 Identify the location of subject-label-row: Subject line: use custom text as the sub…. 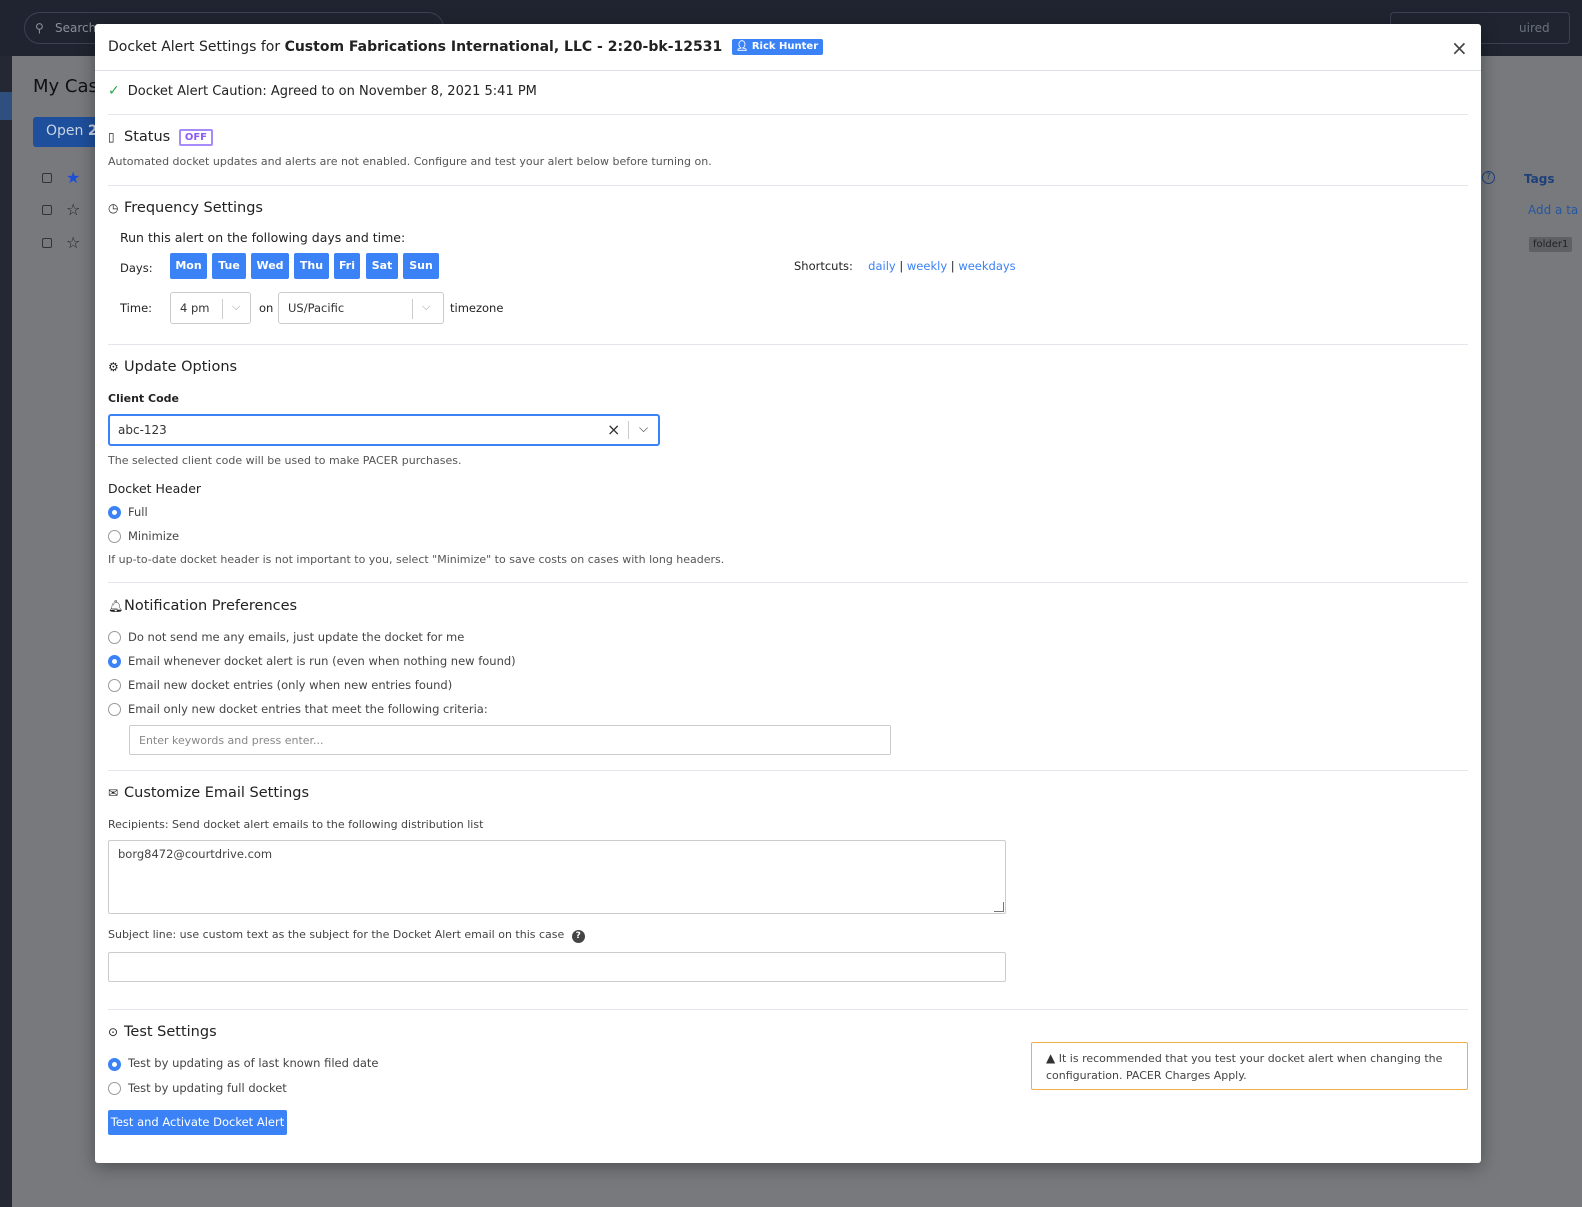
(346, 935).